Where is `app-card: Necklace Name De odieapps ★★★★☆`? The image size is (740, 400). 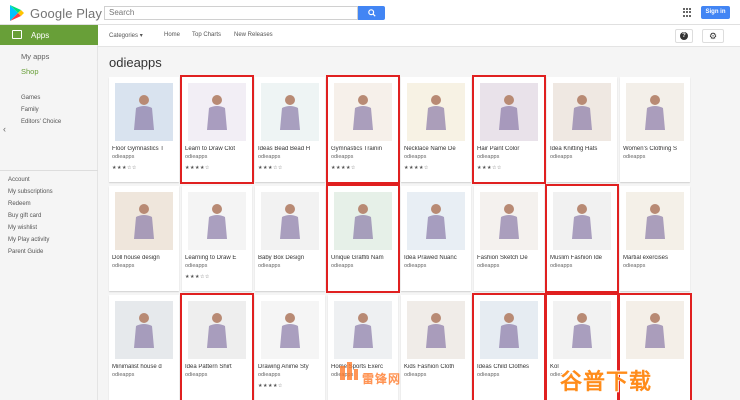
app-card: Necklace Name De odieapps ★★★★☆ is located at coordinates (436, 129).